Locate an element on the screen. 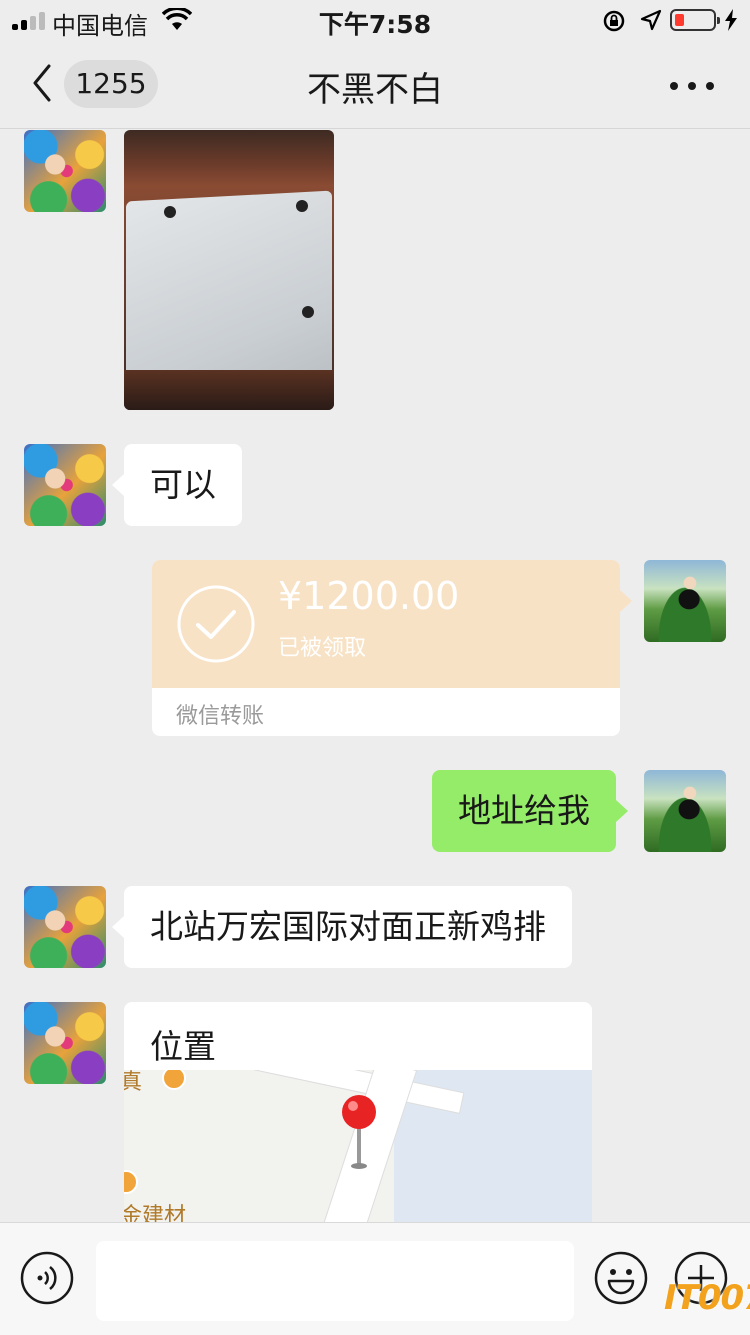  carrier-name: 中国电信 is located at coordinates (100, 26).